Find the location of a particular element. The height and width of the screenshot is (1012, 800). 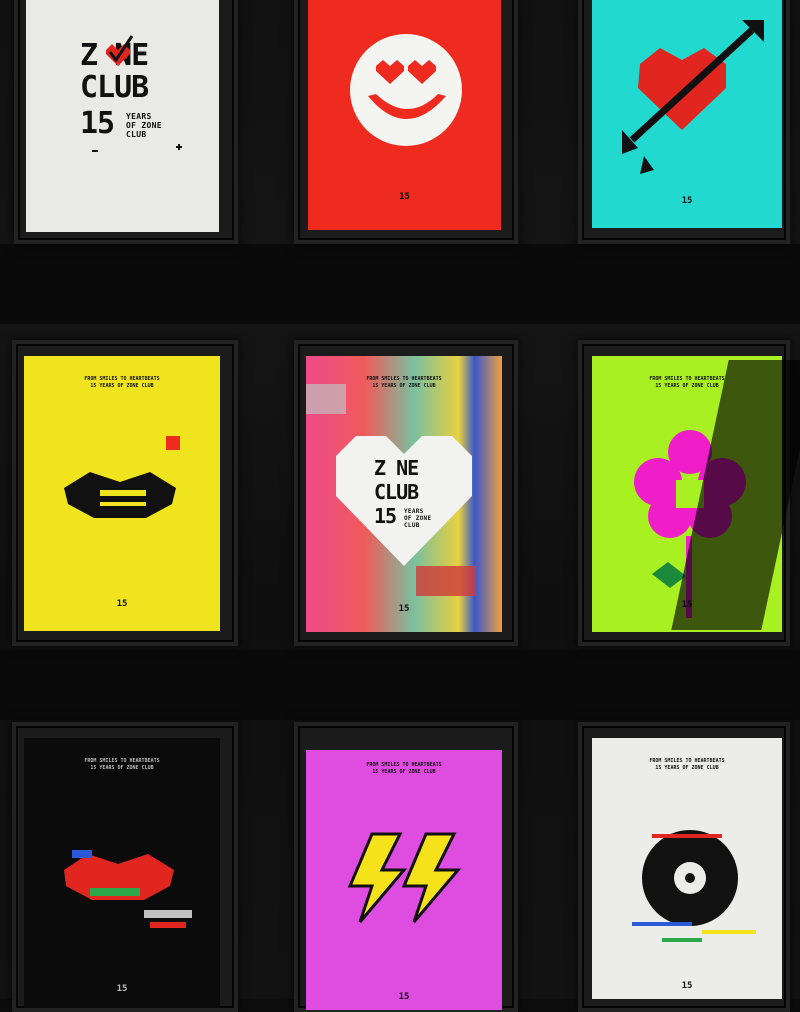

poster-smiley: 15 is located at coordinates (404, 115).